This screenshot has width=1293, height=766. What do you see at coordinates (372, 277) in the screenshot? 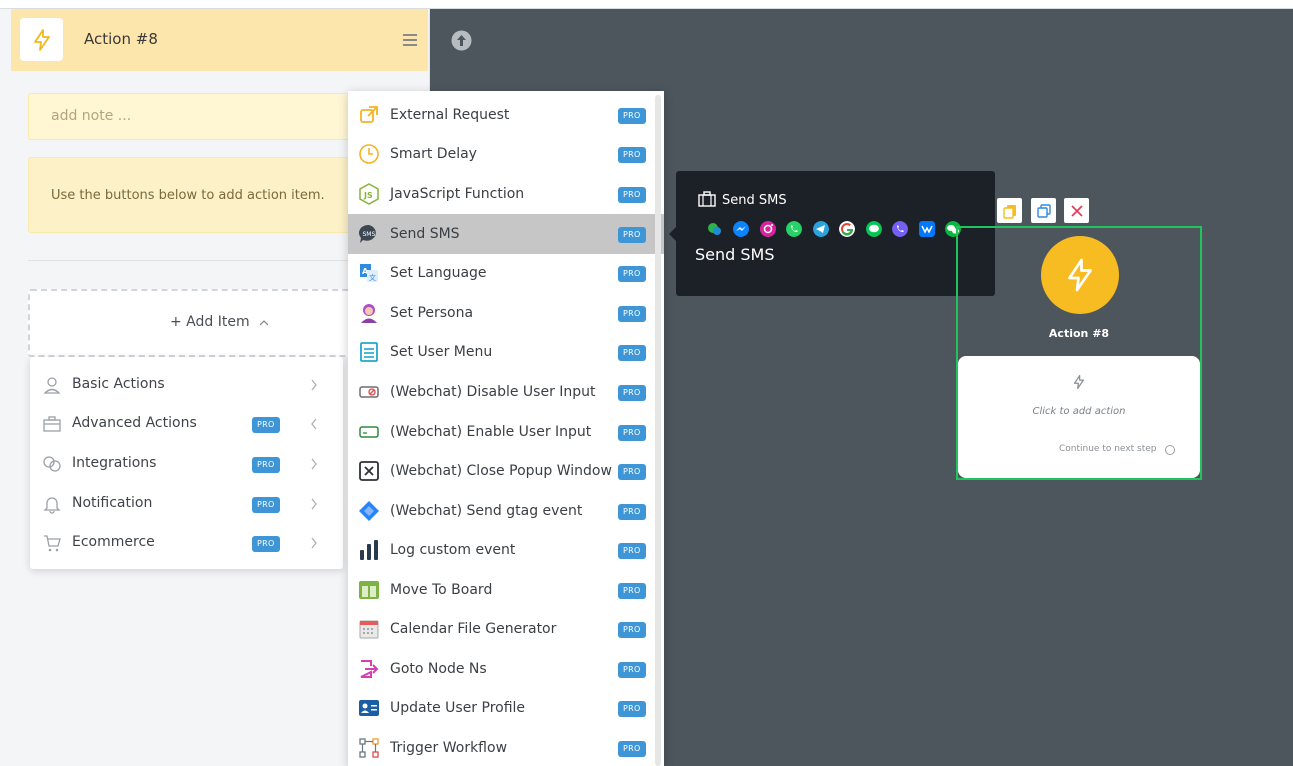
I see `svg-text: 文` at bounding box center [372, 277].